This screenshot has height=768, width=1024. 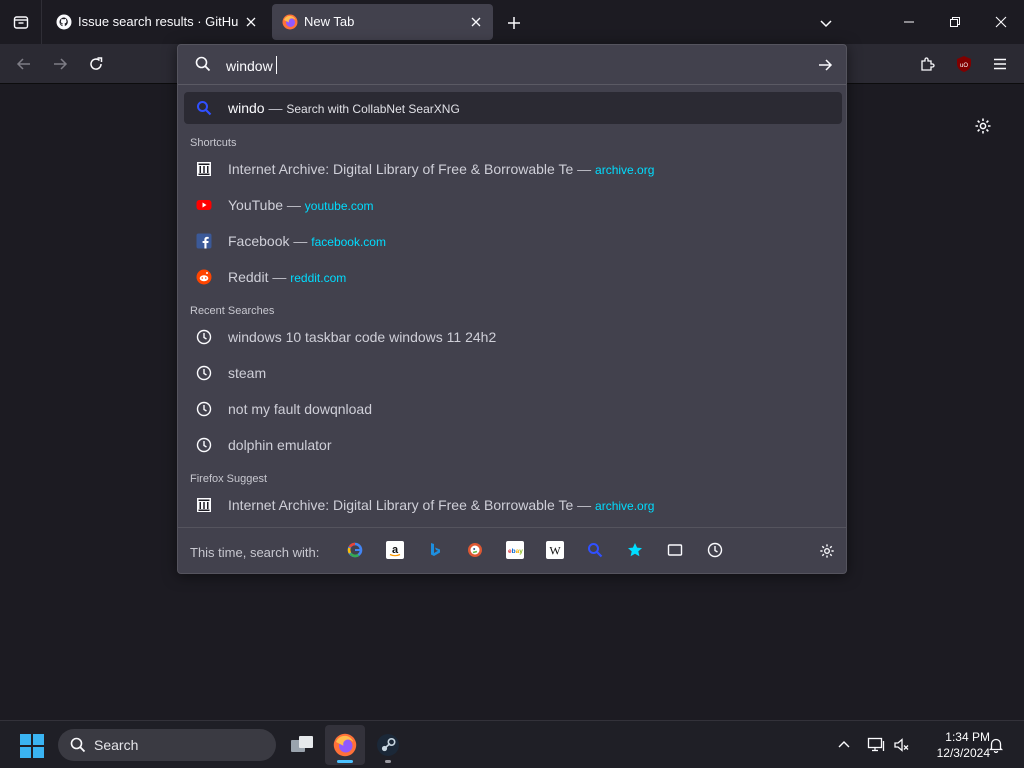 I want to click on tab-github: Issue search results · GitHub, so click(x=157, y=22).